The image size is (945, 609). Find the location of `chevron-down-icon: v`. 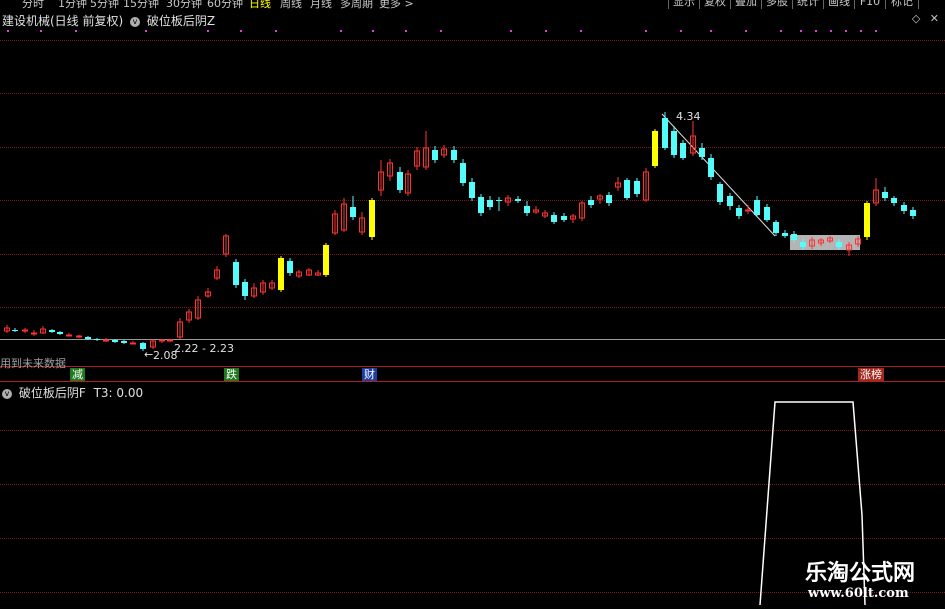

chevron-down-icon: v is located at coordinates (7, 394).